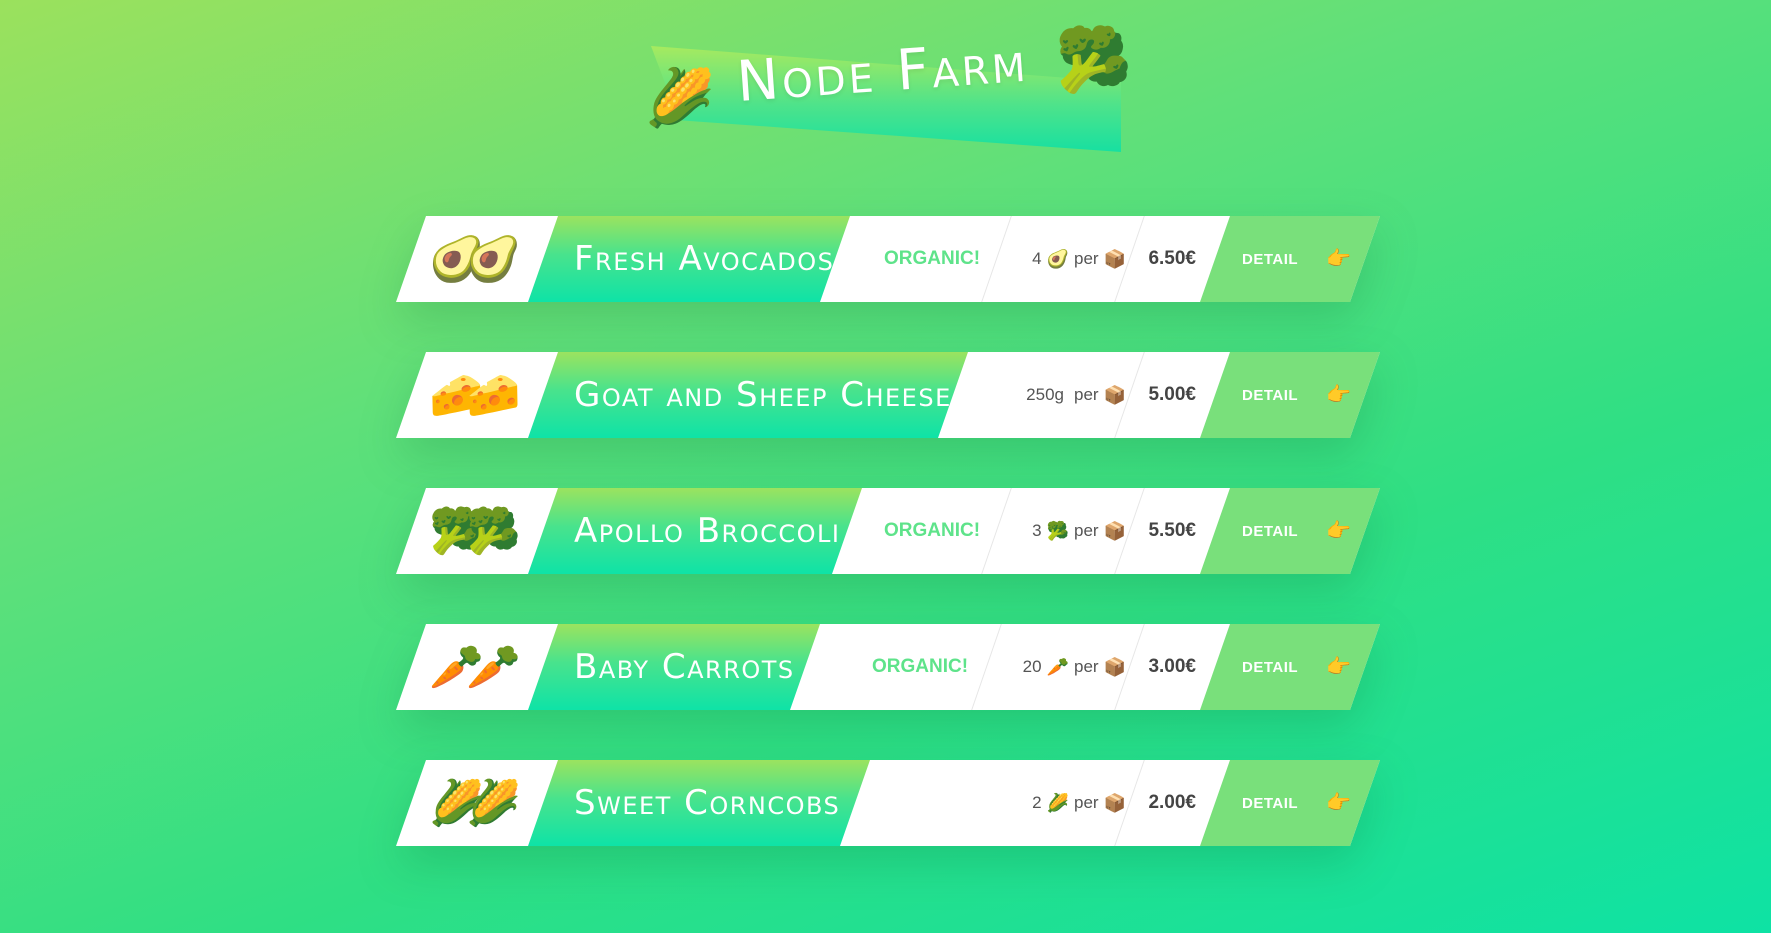 The width and height of the screenshot is (1771, 933). I want to click on product-name: Apollo Broccoli, so click(707, 531).